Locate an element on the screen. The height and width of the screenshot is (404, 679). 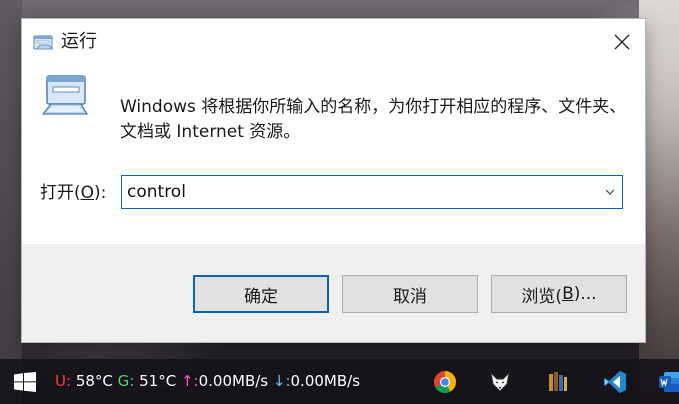
download-label: ↓: is located at coordinates (281, 381).